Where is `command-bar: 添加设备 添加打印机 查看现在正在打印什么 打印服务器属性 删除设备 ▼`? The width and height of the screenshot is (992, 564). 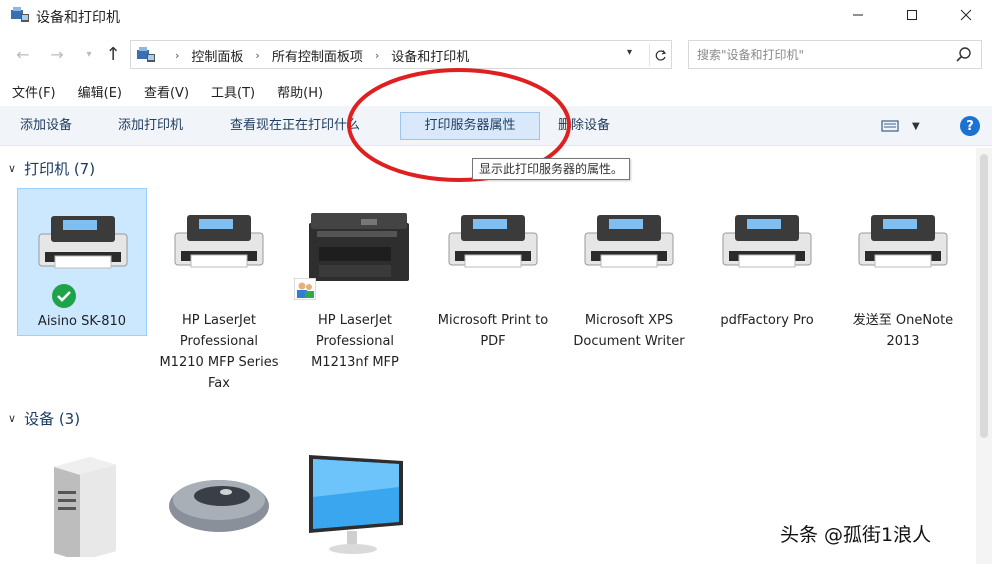
command-bar: 添加设备 添加打印机 查看现在正在打印什么 打印服务器属性 删除设备 ▼ is located at coordinates (496, 126).